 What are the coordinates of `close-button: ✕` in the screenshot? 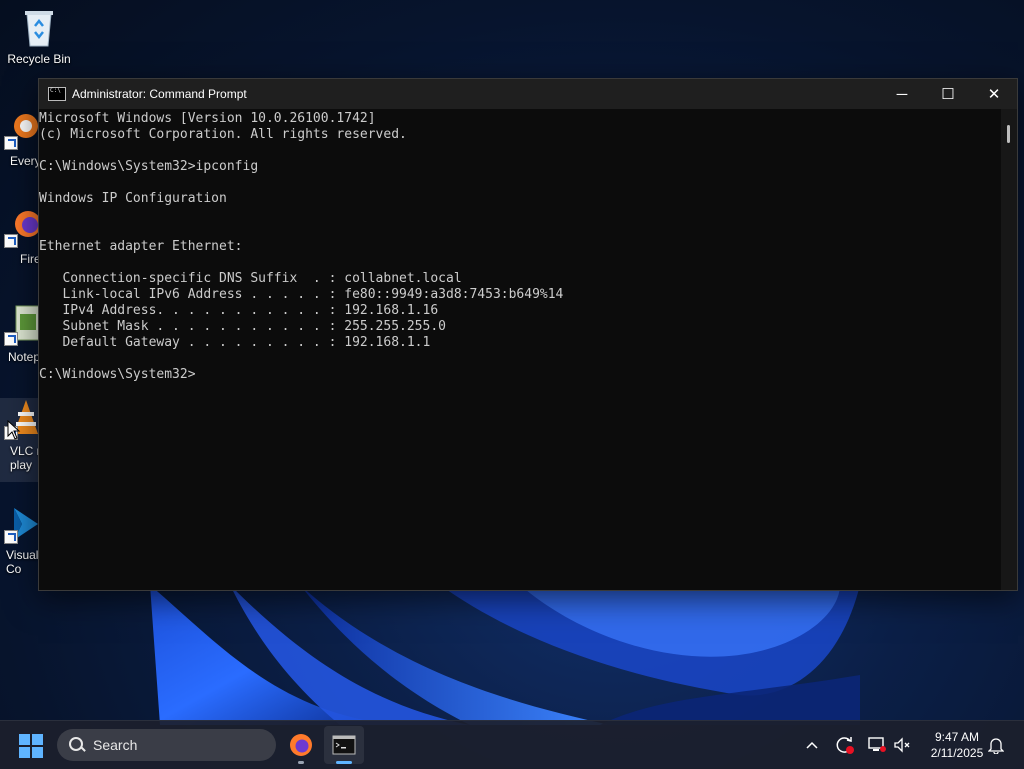 It's located at (994, 94).